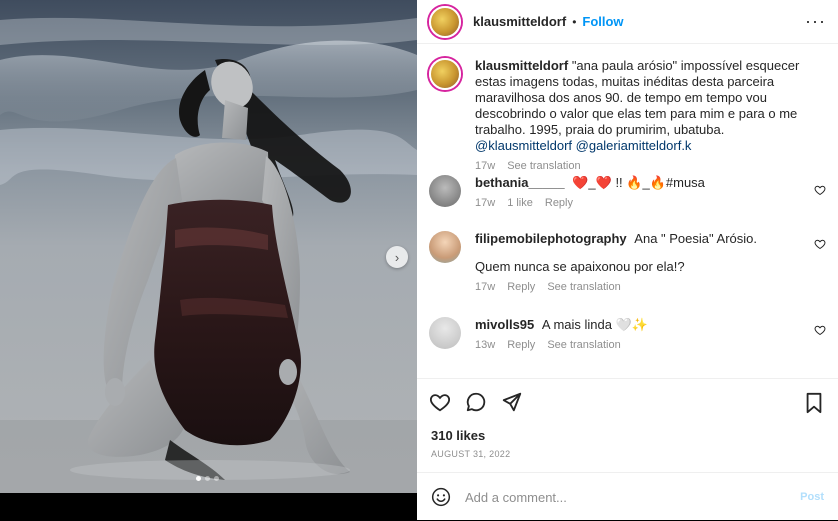 The width and height of the screenshot is (838, 521). I want to click on comment-username: bethania_____, so click(520, 182).